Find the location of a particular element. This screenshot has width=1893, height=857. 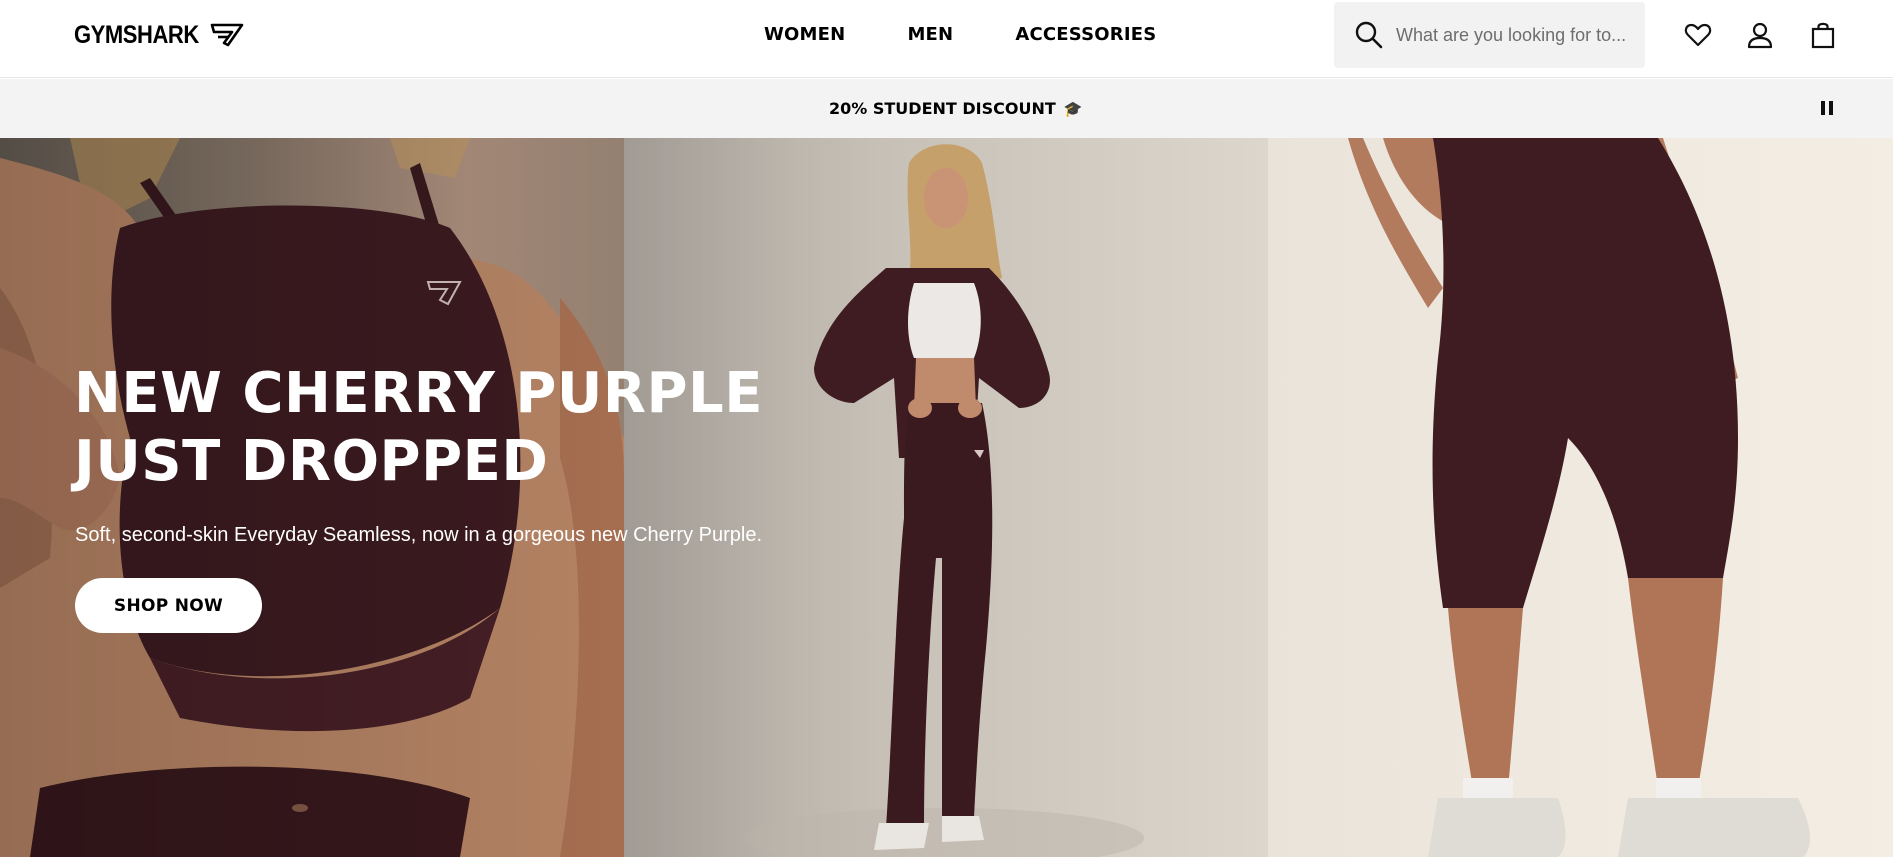

account-icon is located at coordinates (1760, 35).